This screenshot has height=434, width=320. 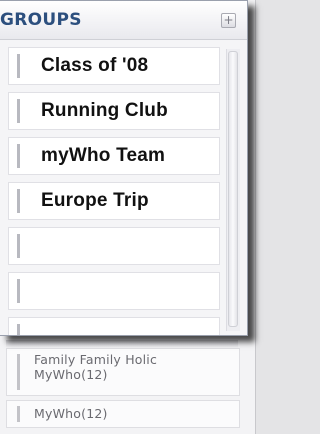 What do you see at coordinates (122, 344) in the screenshot?
I see `background-row-partial` at bounding box center [122, 344].